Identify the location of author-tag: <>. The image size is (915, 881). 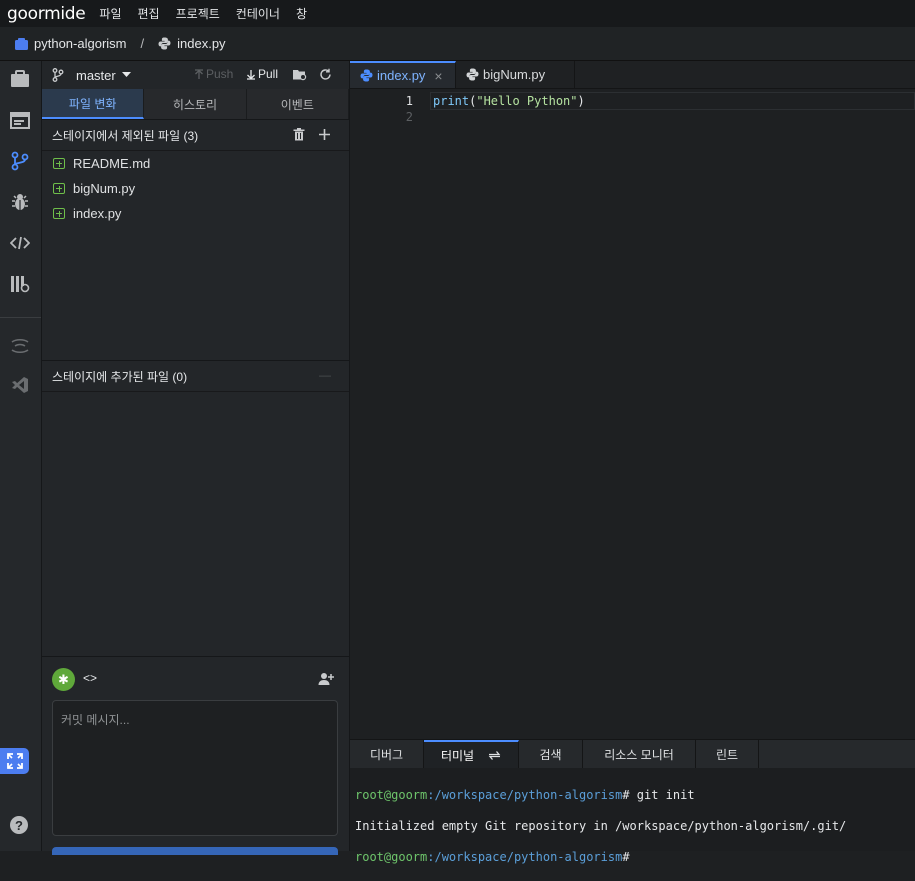
(90, 678).